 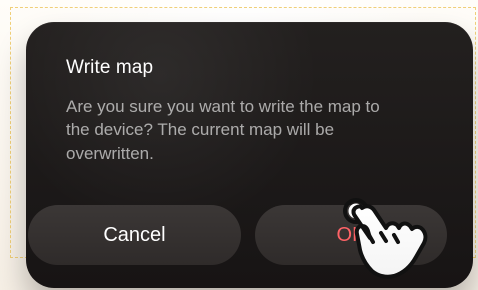 I want to click on cancel-button-label: Cancel, so click(x=134, y=235).